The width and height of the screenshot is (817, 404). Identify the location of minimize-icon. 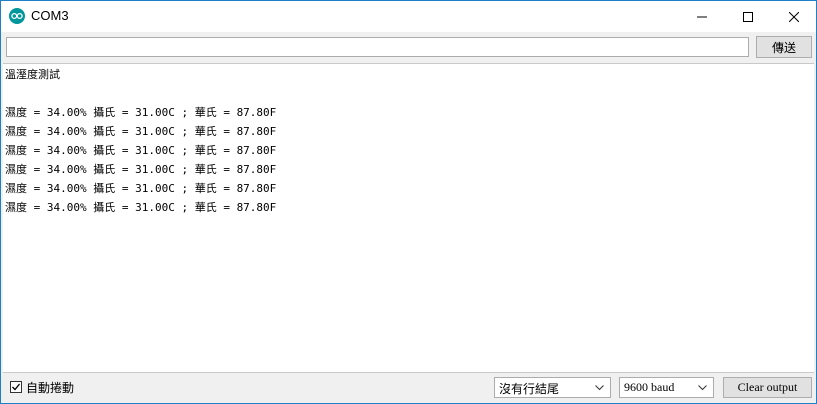
(702, 16).